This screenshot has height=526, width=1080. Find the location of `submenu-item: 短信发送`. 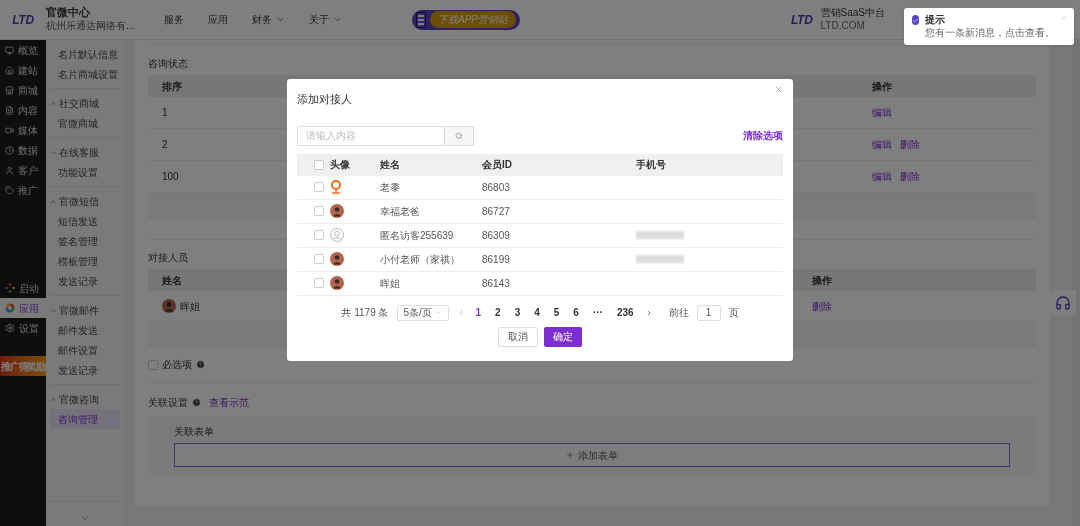

submenu-item: 短信发送 is located at coordinates (85, 221).